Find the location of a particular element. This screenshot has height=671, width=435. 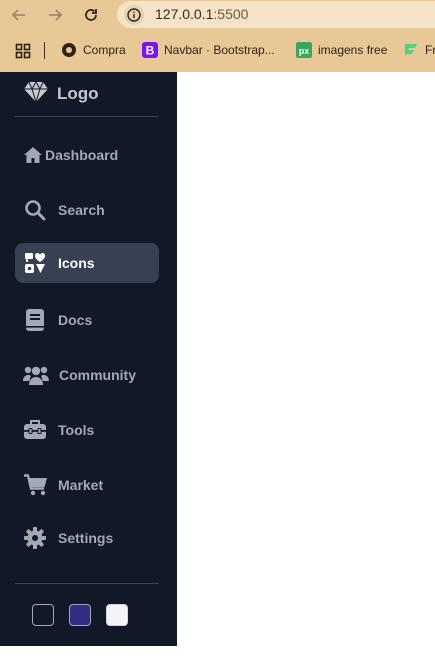

gear-icon is located at coordinates (35, 538).